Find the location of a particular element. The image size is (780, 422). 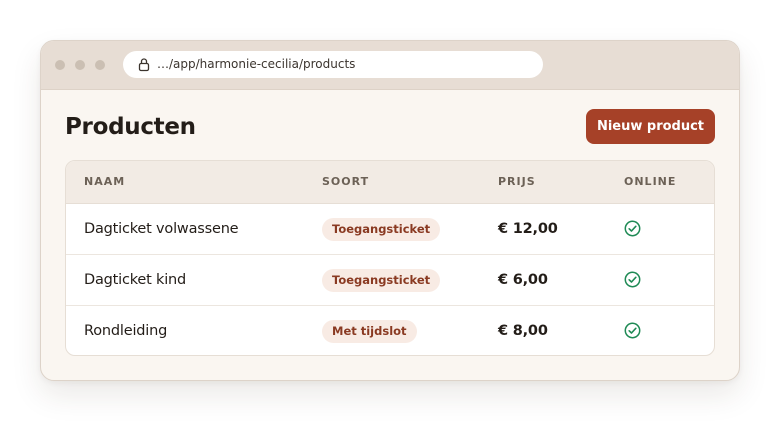

lock-icon is located at coordinates (144, 65).